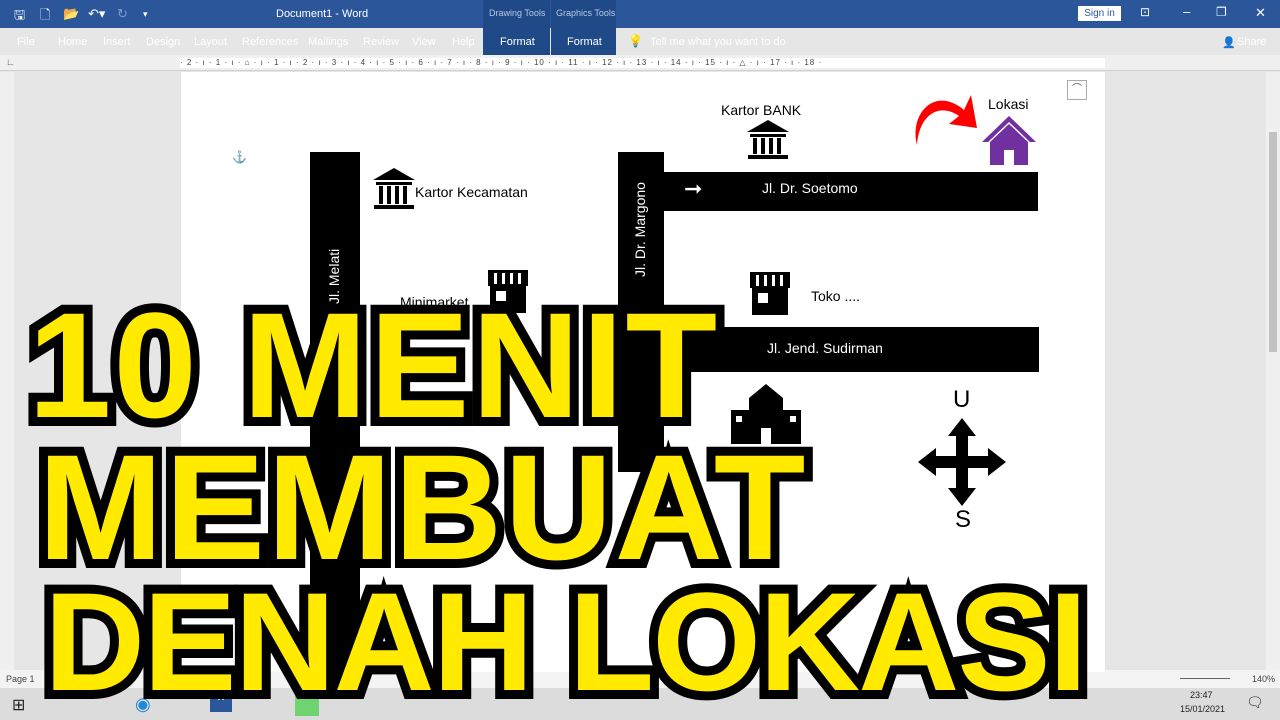  What do you see at coordinates (1255, 702) in the screenshot?
I see `notification-icon: 🗨` at bounding box center [1255, 702].